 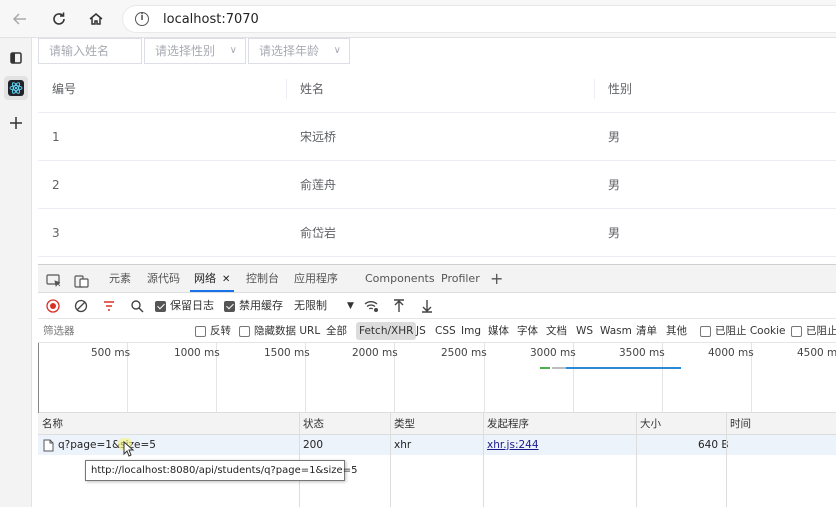 I want to click on tab-network: 网络 ✕, so click(x=212, y=278).